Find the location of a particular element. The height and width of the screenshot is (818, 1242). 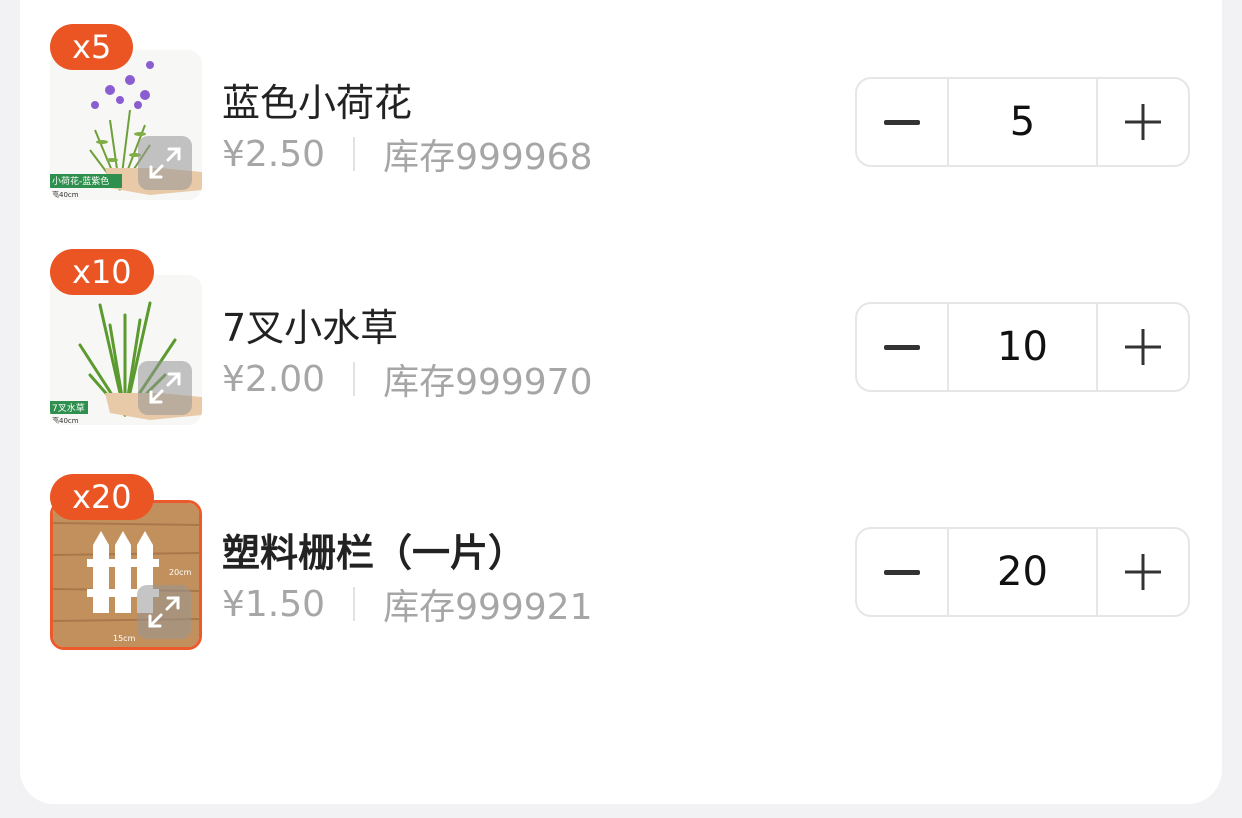

quantity-stepper: 20 is located at coordinates (1022, 572).